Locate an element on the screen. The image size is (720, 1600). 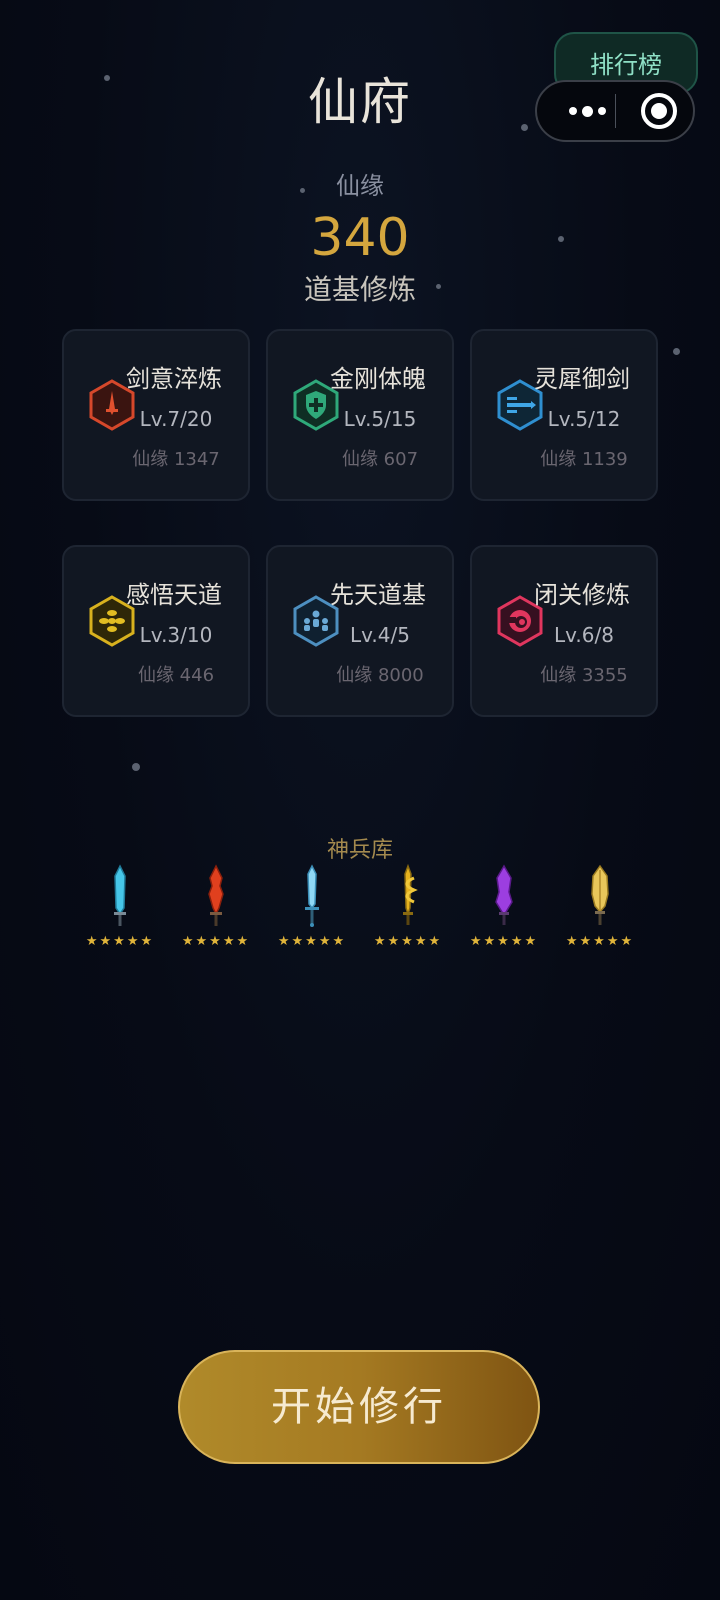
more-dots-icon is located at coordinates (587, 111).